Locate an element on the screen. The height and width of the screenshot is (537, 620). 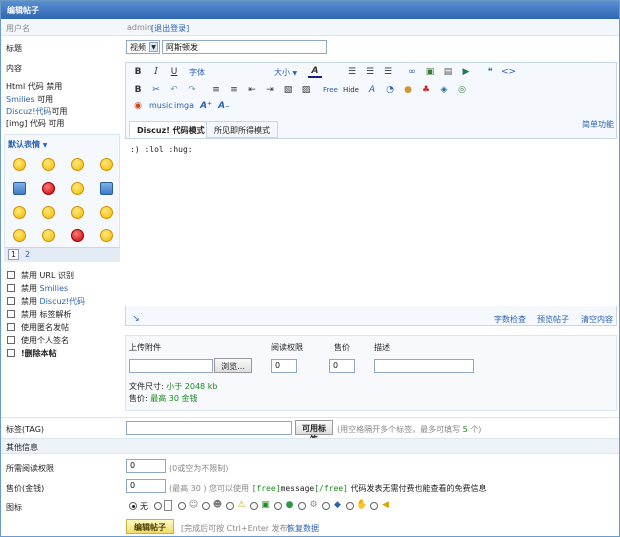
clear-content-link: 清空内容 is located at coordinates (597, 319).